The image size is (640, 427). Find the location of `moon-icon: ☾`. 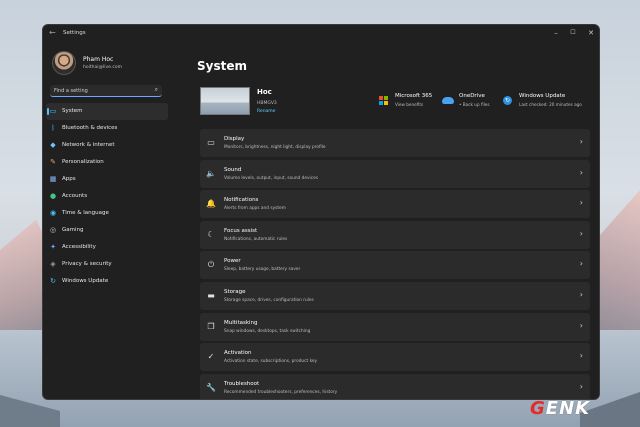

moon-icon: ☾ is located at coordinates (211, 234).